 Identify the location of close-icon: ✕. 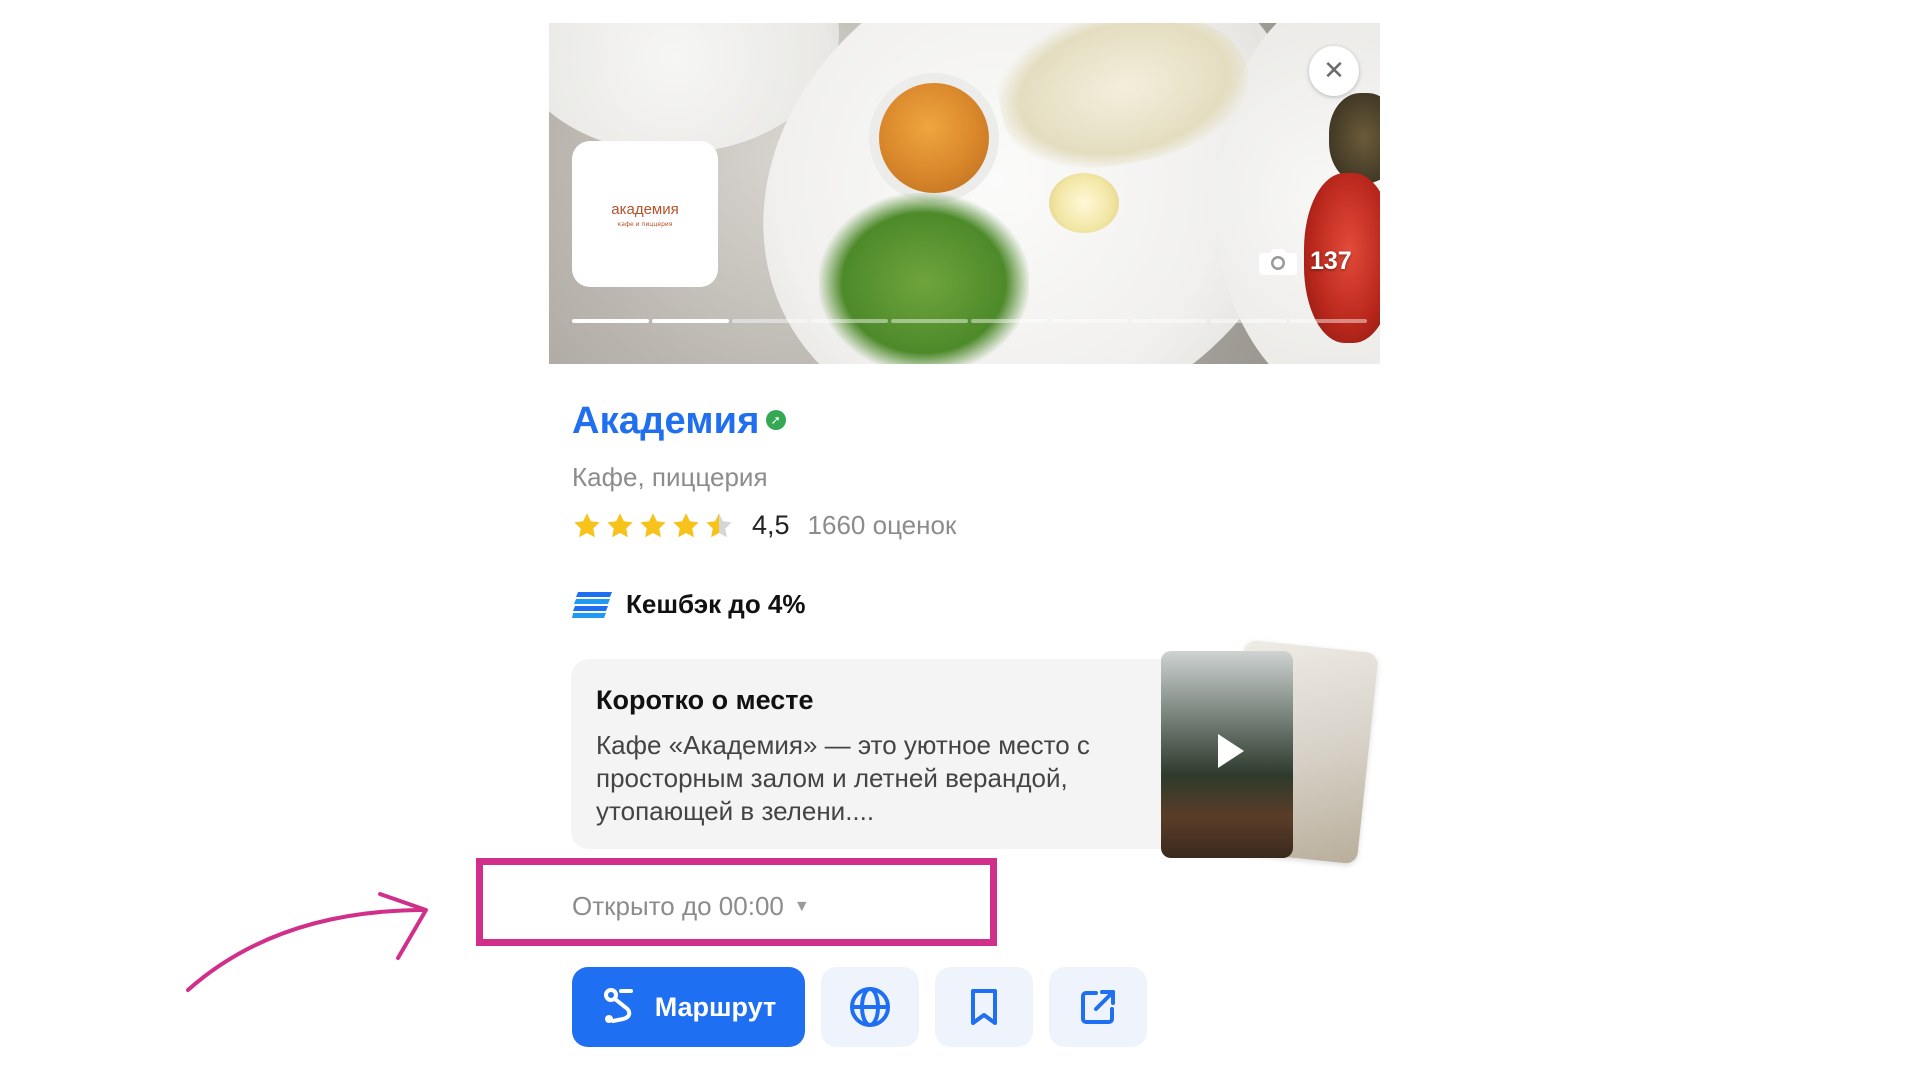
(1334, 71).